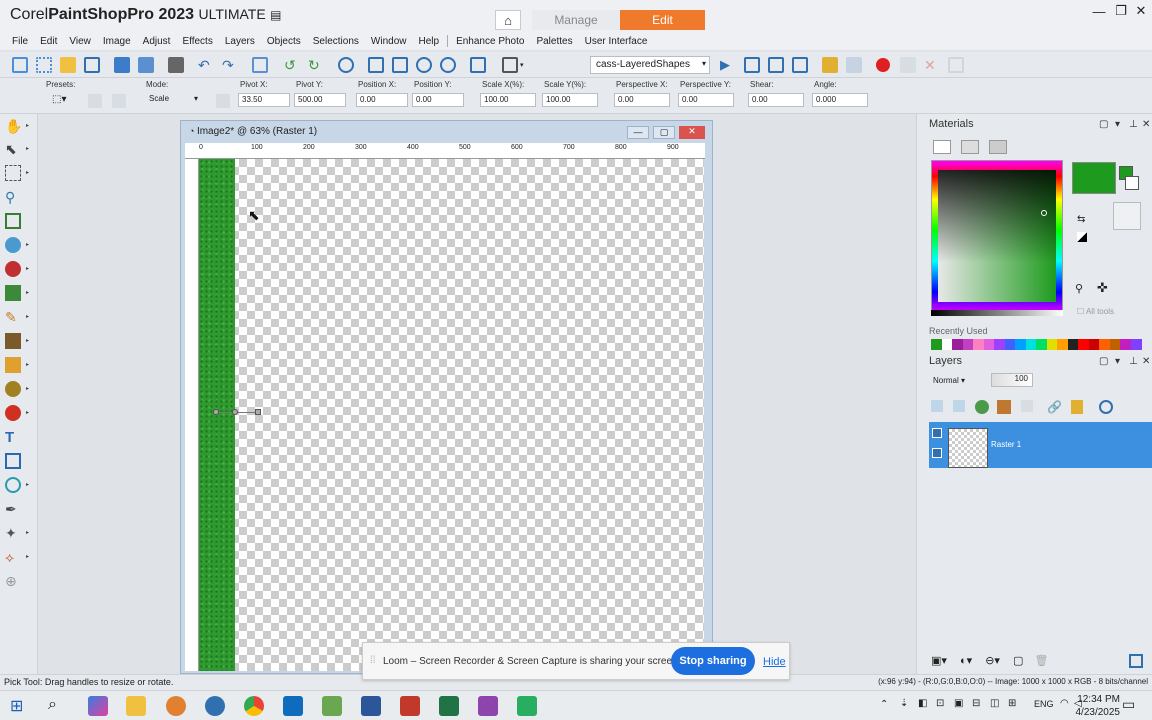 This screenshot has height=720, width=1152. I want to click on menu-effects: Effects, so click(197, 41).